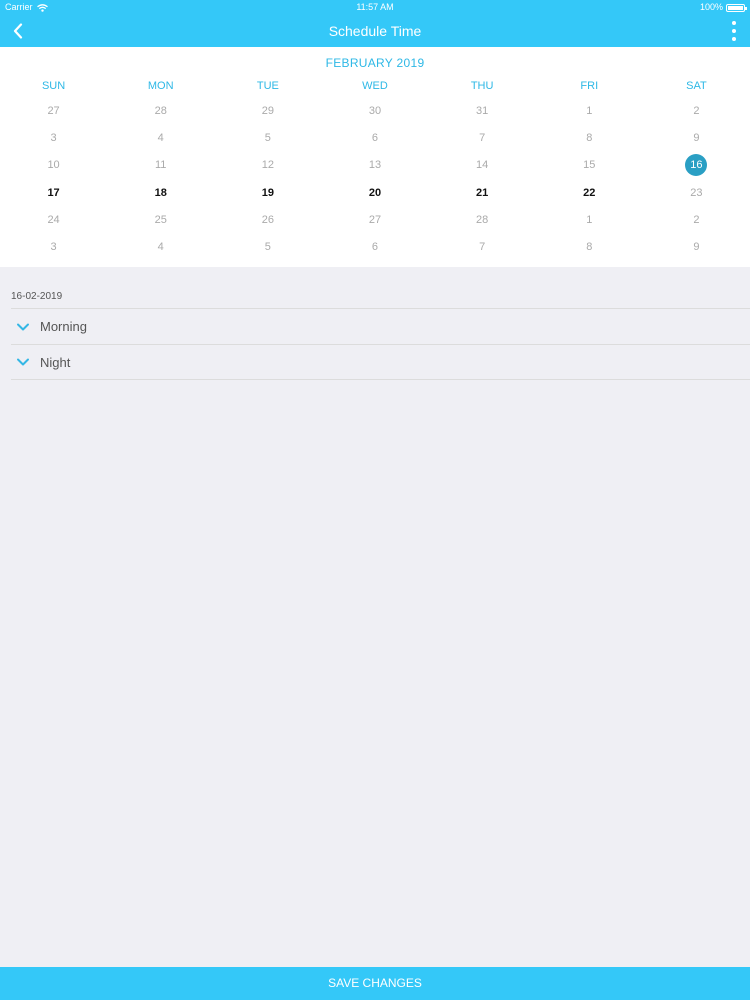 Image resolution: width=750 pixels, height=1000 pixels. What do you see at coordinates (375, 31) in the screenshot?
I see `nav-bar: Schedule Time` at bounding box center [375, 31].